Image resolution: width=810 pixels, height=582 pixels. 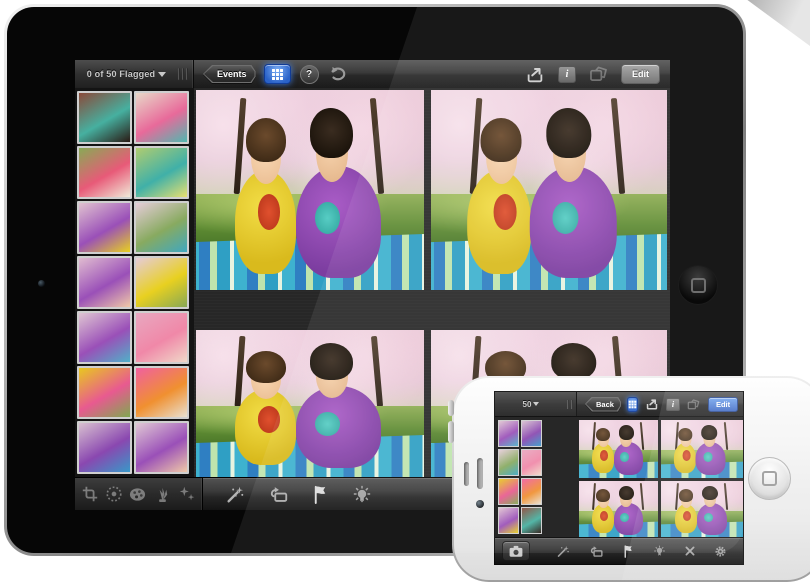 I want to click on iphone-screen: 50 Back i Edit, so click(x=619, y=478).